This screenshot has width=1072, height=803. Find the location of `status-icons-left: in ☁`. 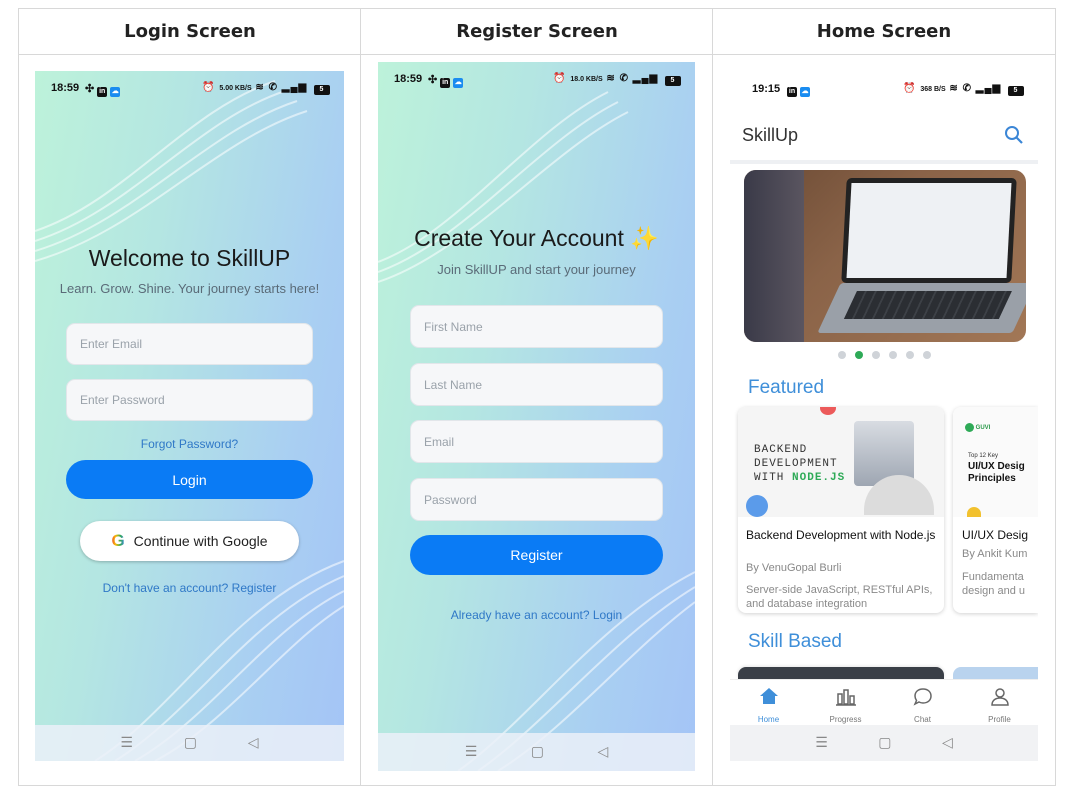

status-icons-left: in ☁ is located at coordinates (797, 90).